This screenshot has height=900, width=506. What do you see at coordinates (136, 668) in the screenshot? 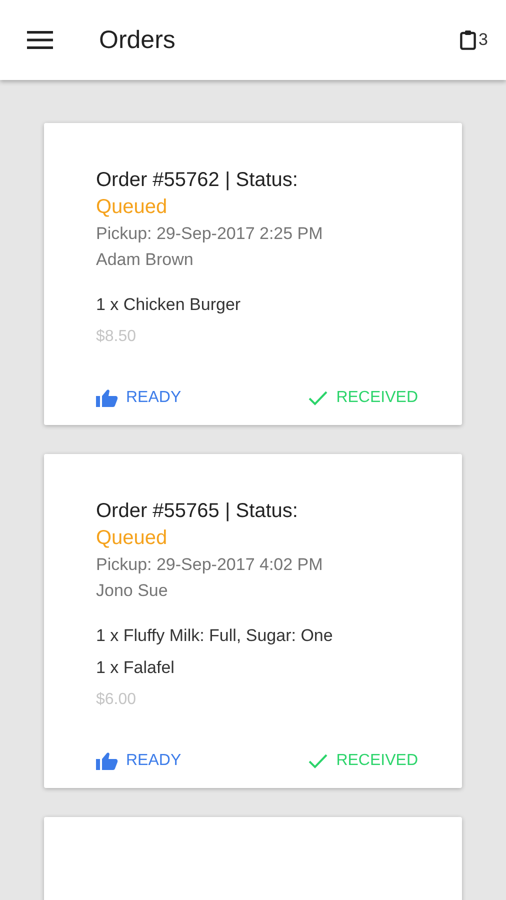
I see `order-item: 1 x Falafel` at bounding box center [136, 668].